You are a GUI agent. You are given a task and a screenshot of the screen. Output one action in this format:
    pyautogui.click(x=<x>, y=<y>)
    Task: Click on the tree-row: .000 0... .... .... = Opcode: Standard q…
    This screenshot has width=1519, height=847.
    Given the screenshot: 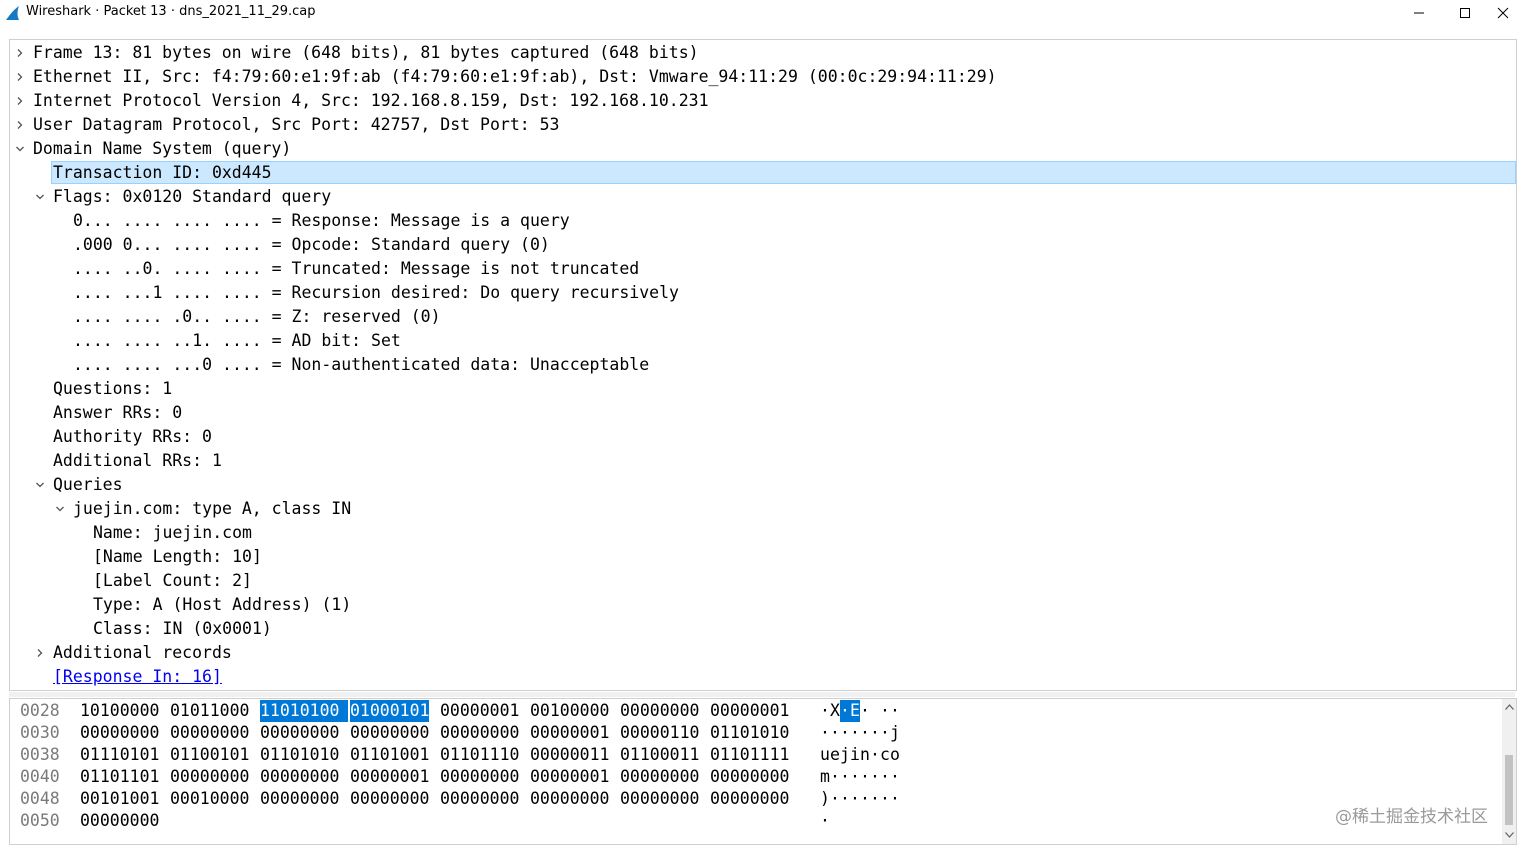 What is the action you would take?
    pyautogui.click(x=763, y=245)
    